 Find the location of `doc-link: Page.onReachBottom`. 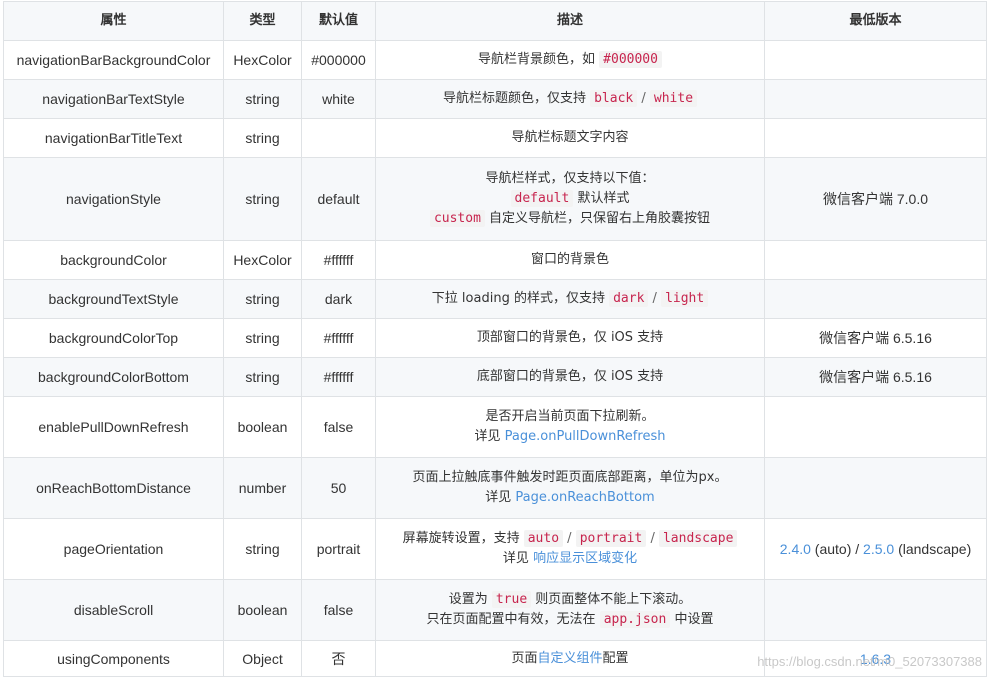

doc-link: Page.onReachBottom is located at coordinates (584, 497).